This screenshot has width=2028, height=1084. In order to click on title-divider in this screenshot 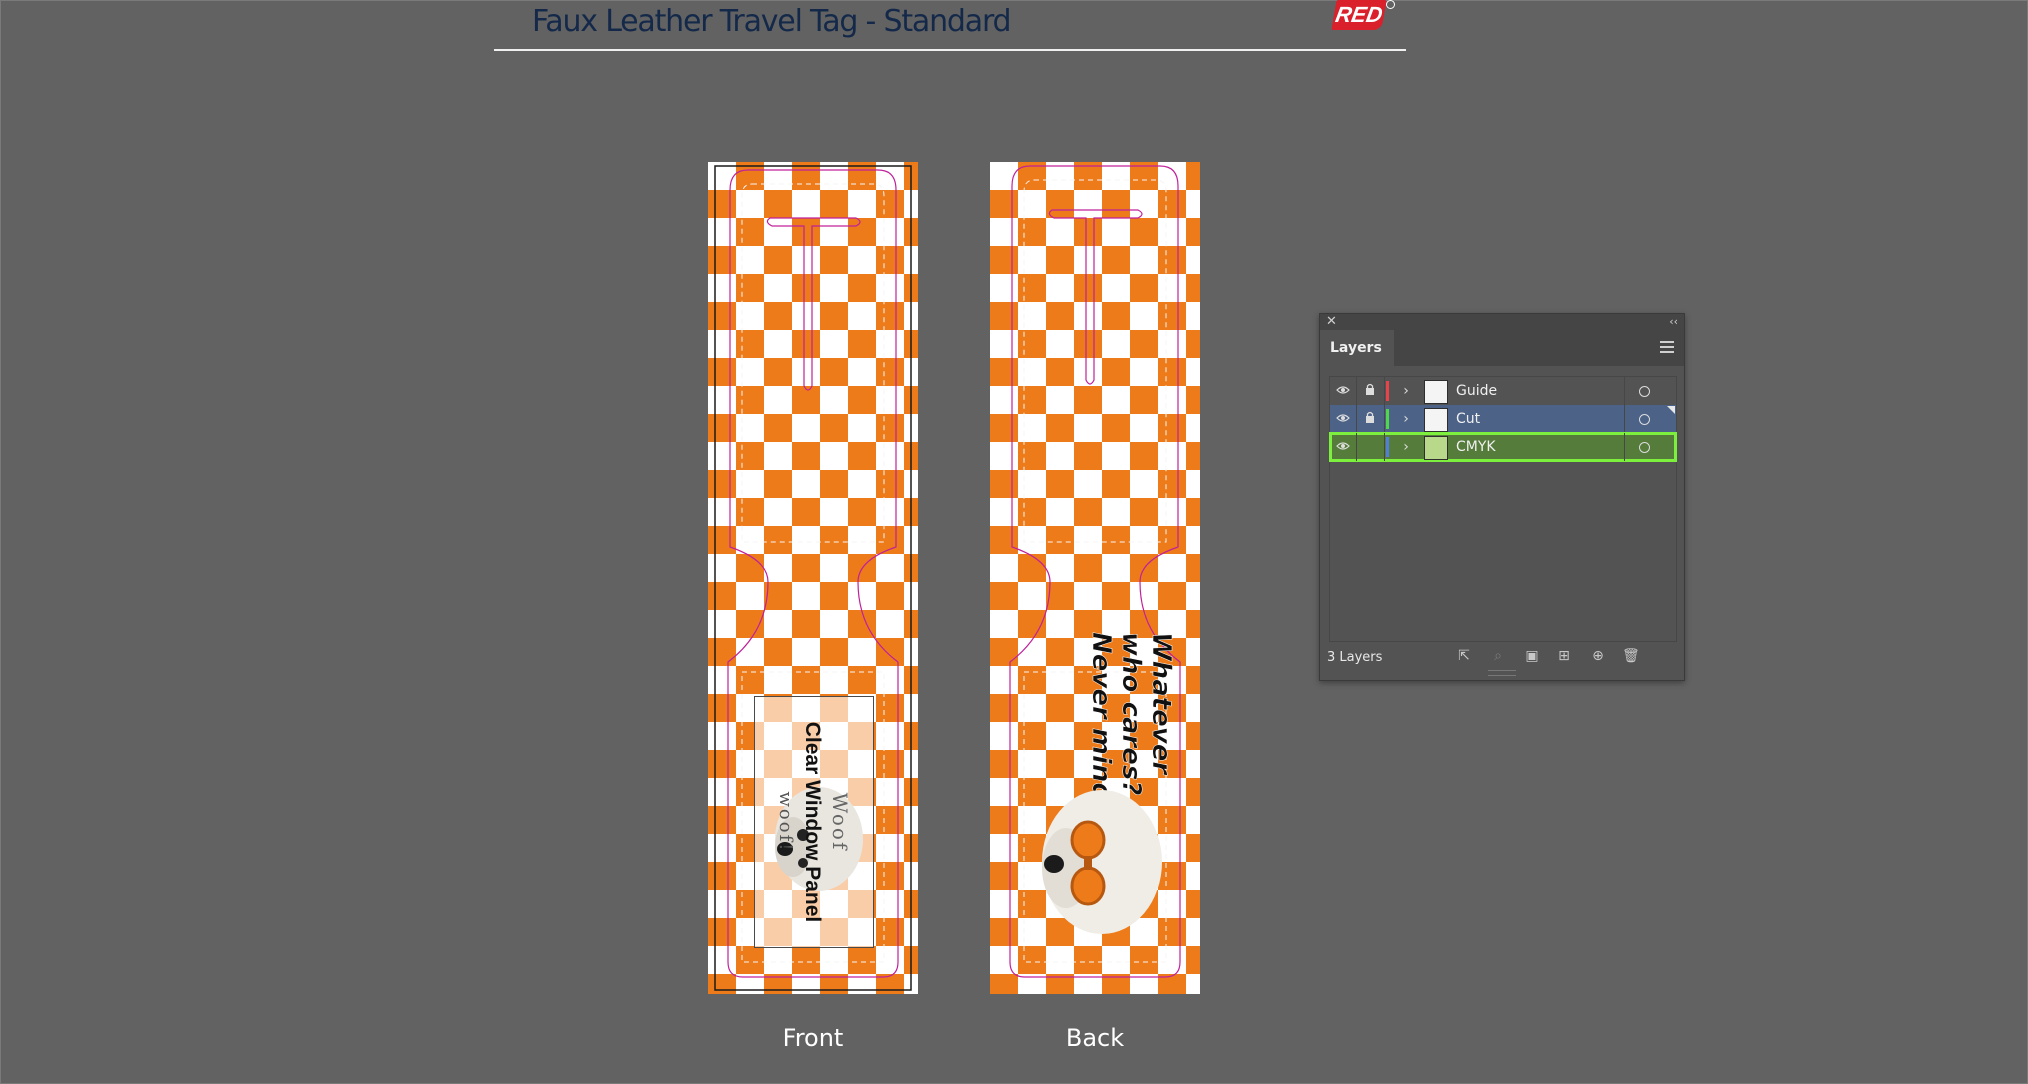, I will do `click(950, 50)`.